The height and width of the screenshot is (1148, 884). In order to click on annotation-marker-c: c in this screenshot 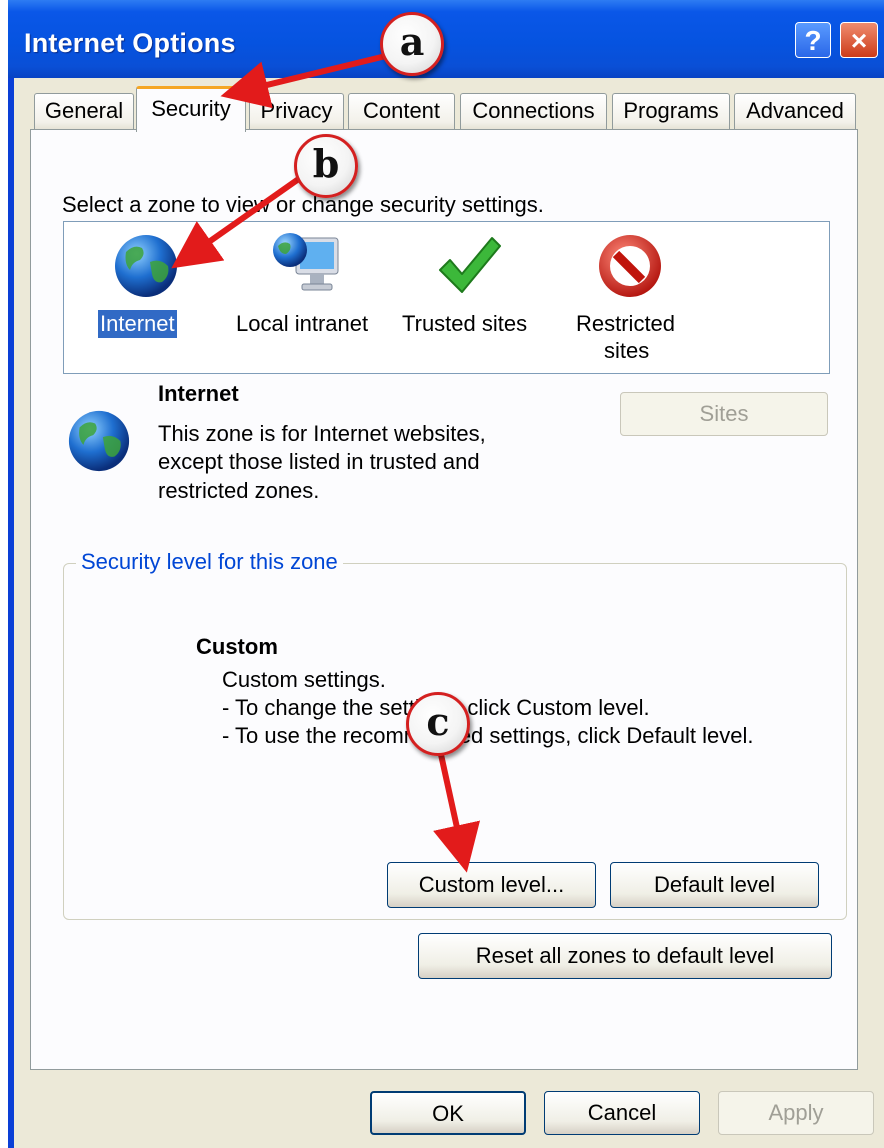, I will do `click(438, 724)`.